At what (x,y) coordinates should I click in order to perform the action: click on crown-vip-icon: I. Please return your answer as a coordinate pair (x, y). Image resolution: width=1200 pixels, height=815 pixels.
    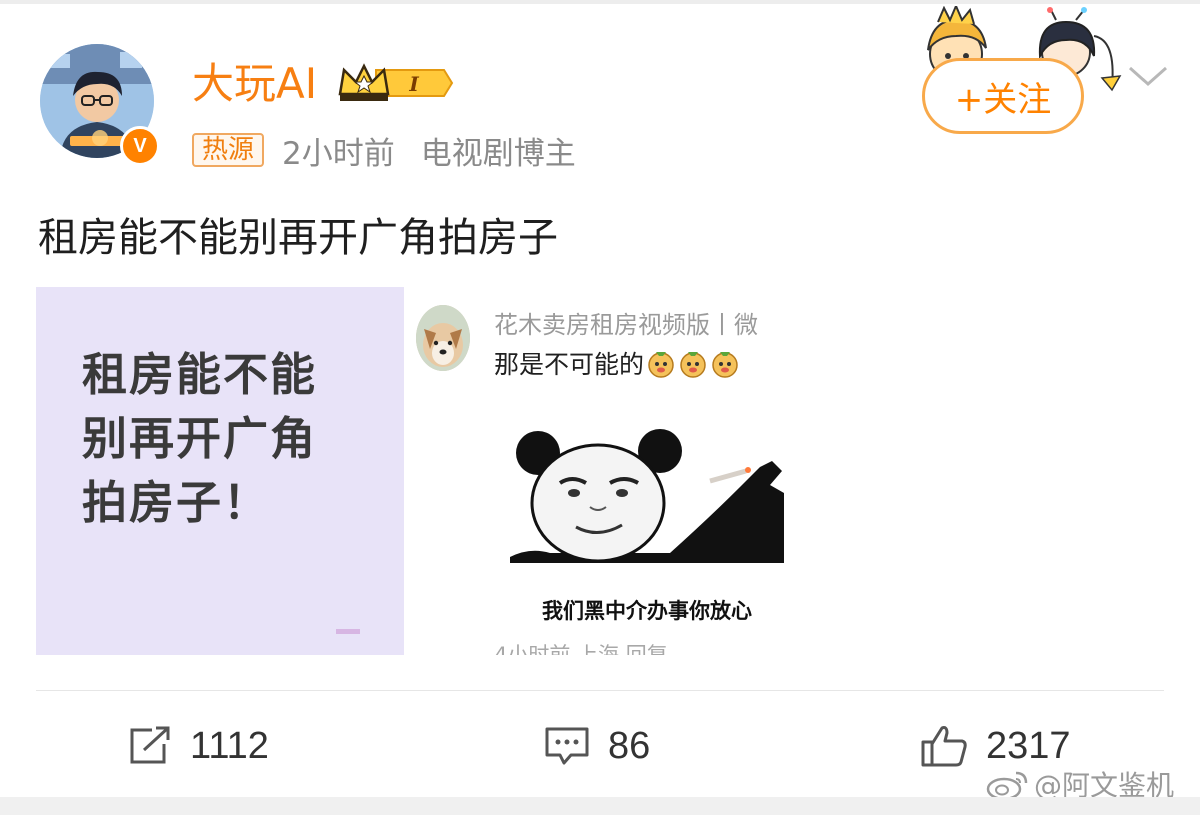
    Looking at the image, I should click on (395, 83).